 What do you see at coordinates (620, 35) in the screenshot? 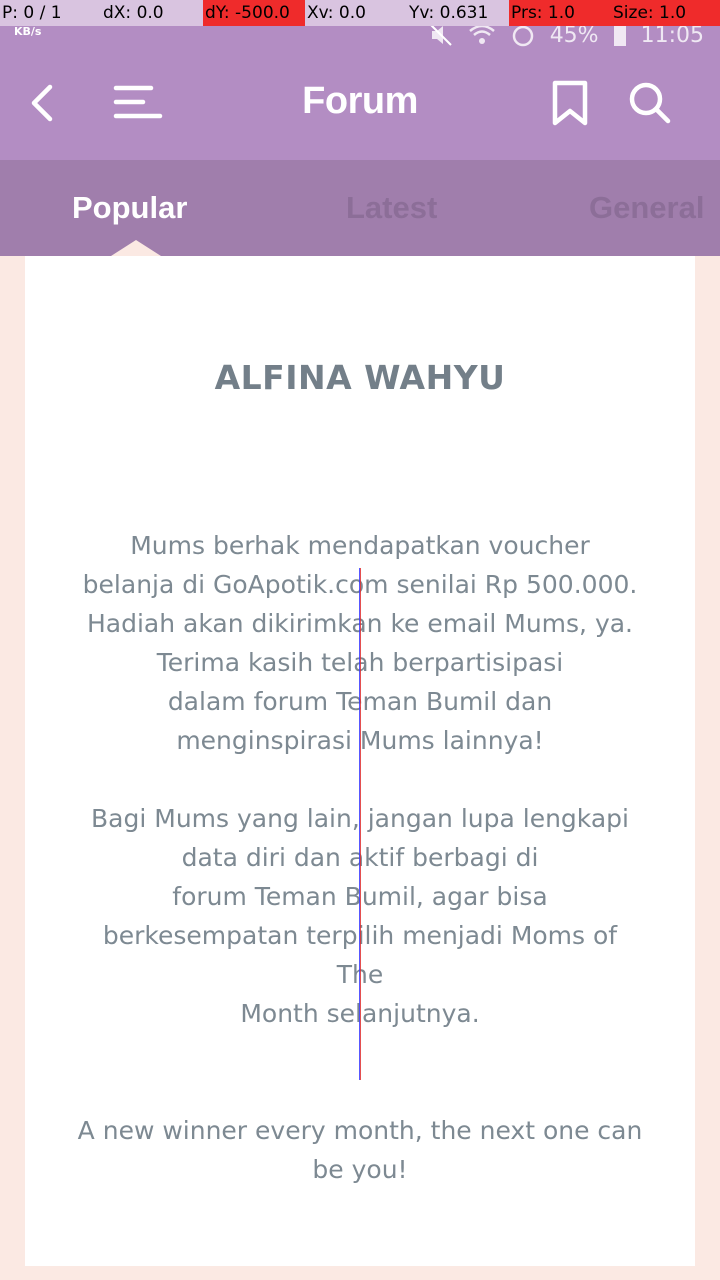
I see `battery-icon` at bounding box center [620, 35].